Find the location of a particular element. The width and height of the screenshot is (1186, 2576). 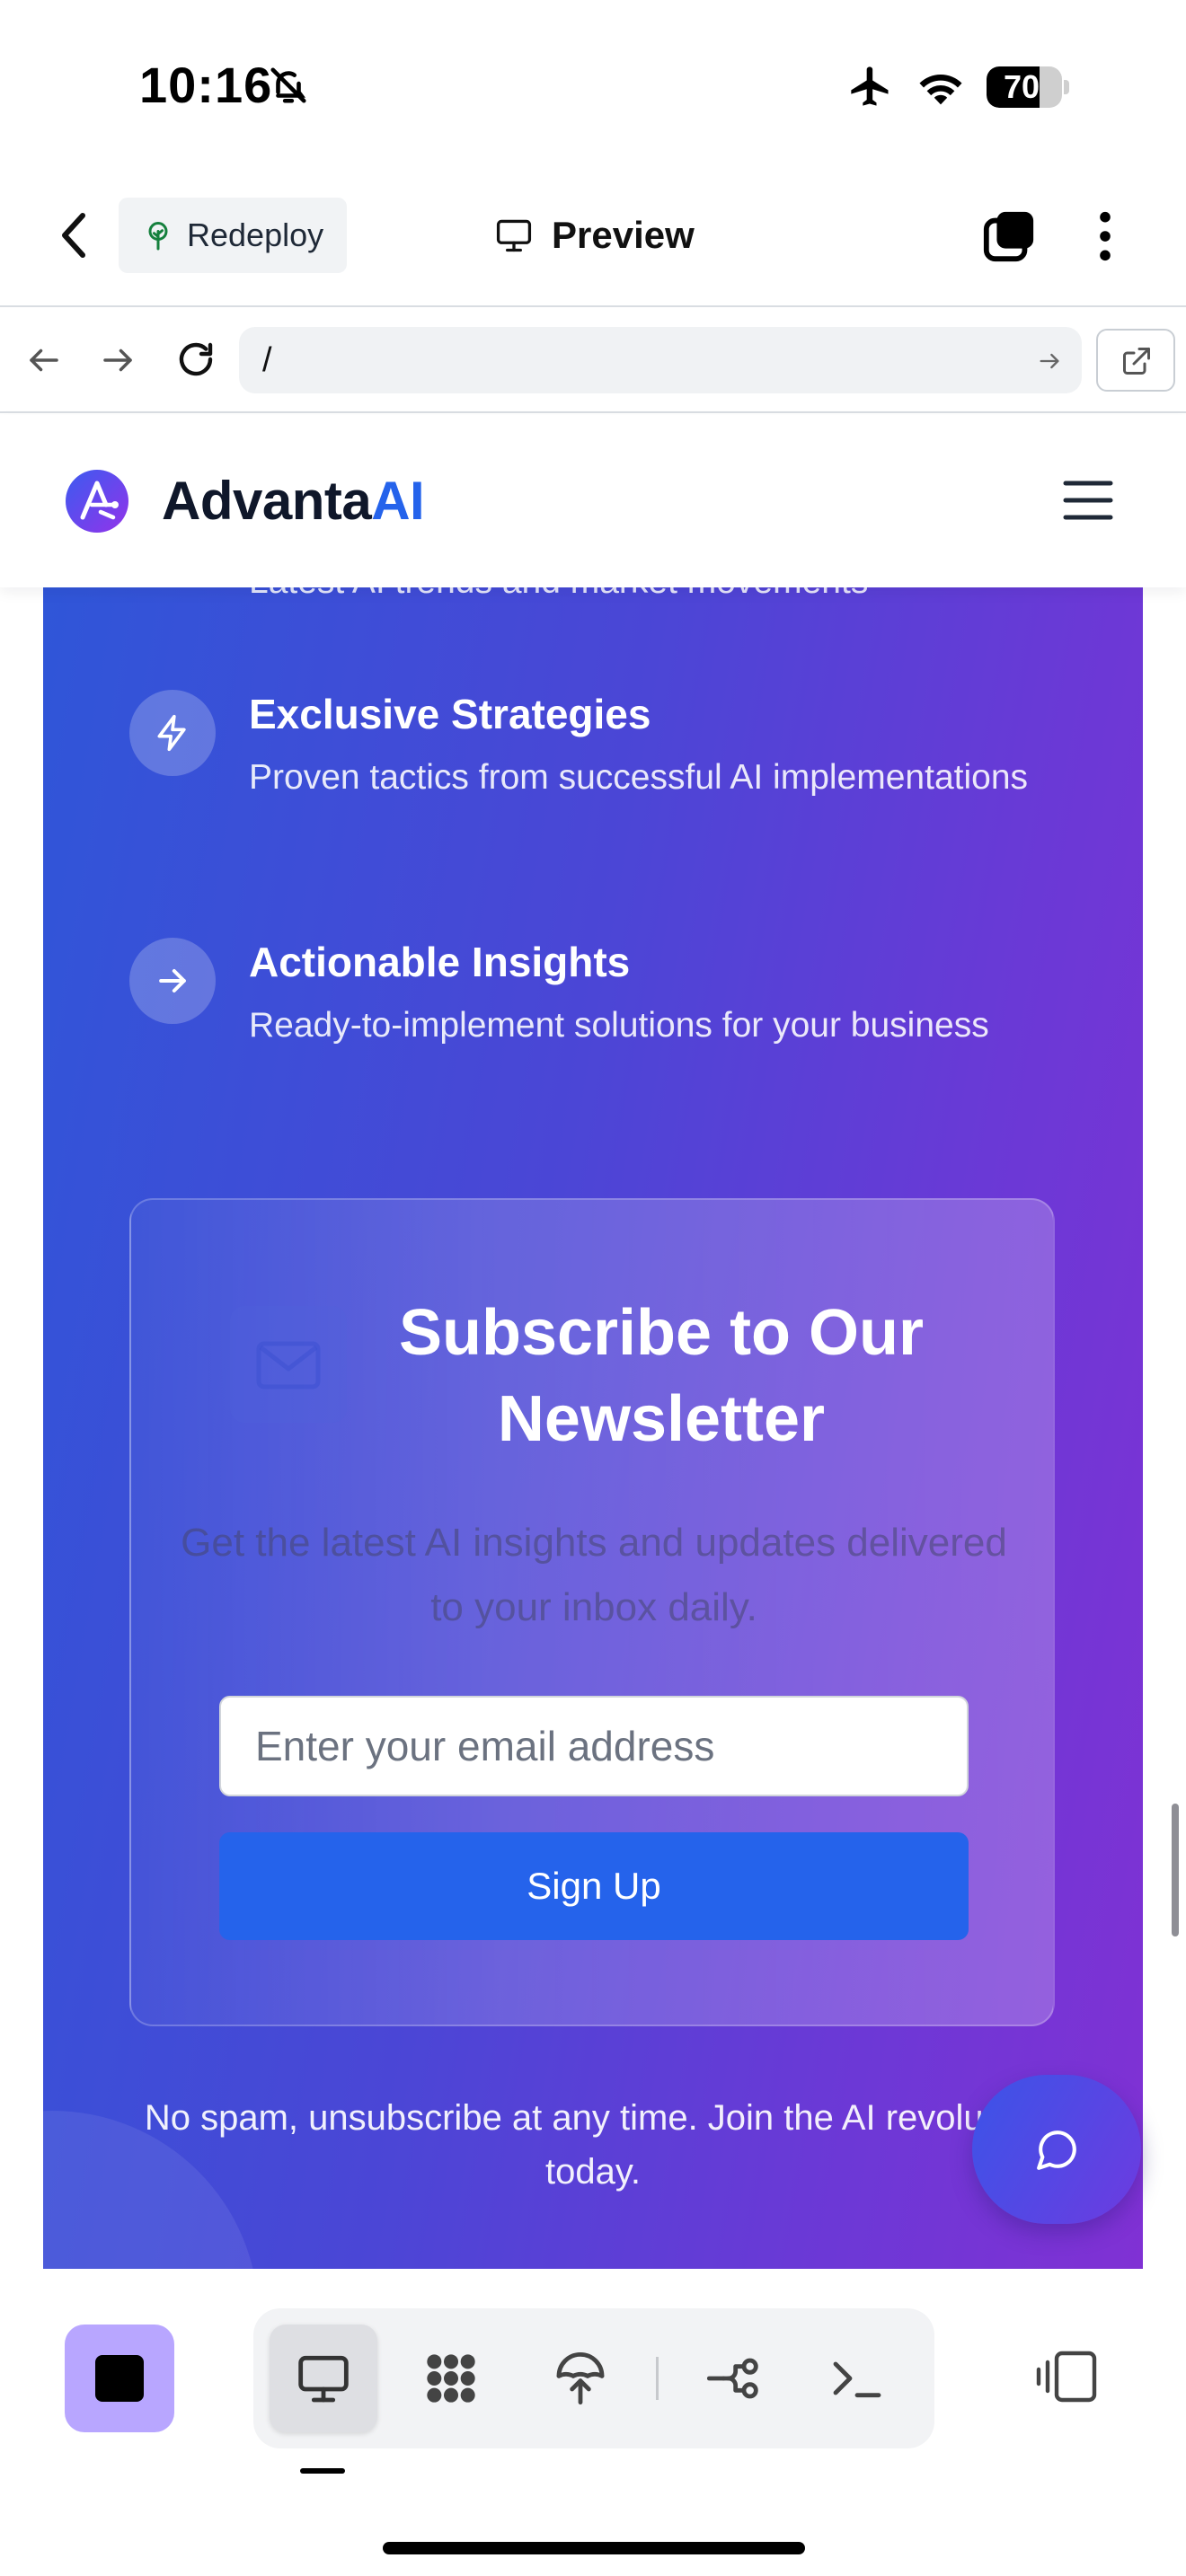

external-link-icon is located at coordinates (1136, 361).